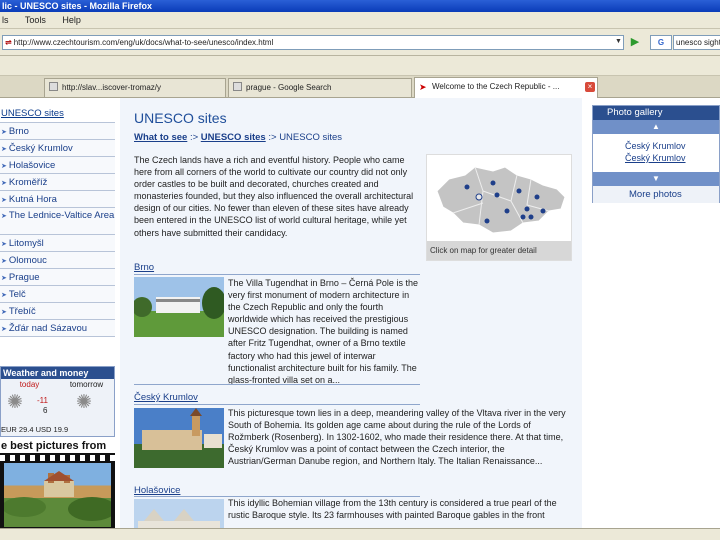  What do you see at coordinates (42, 400) in the screenshot?
I see `today-high: -11` at bounding box center [42, 400].